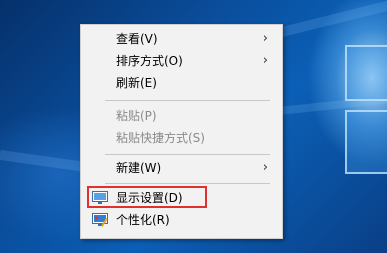 The image size is (387, 253). I want to click on personalize-icon, so click(100, 219).